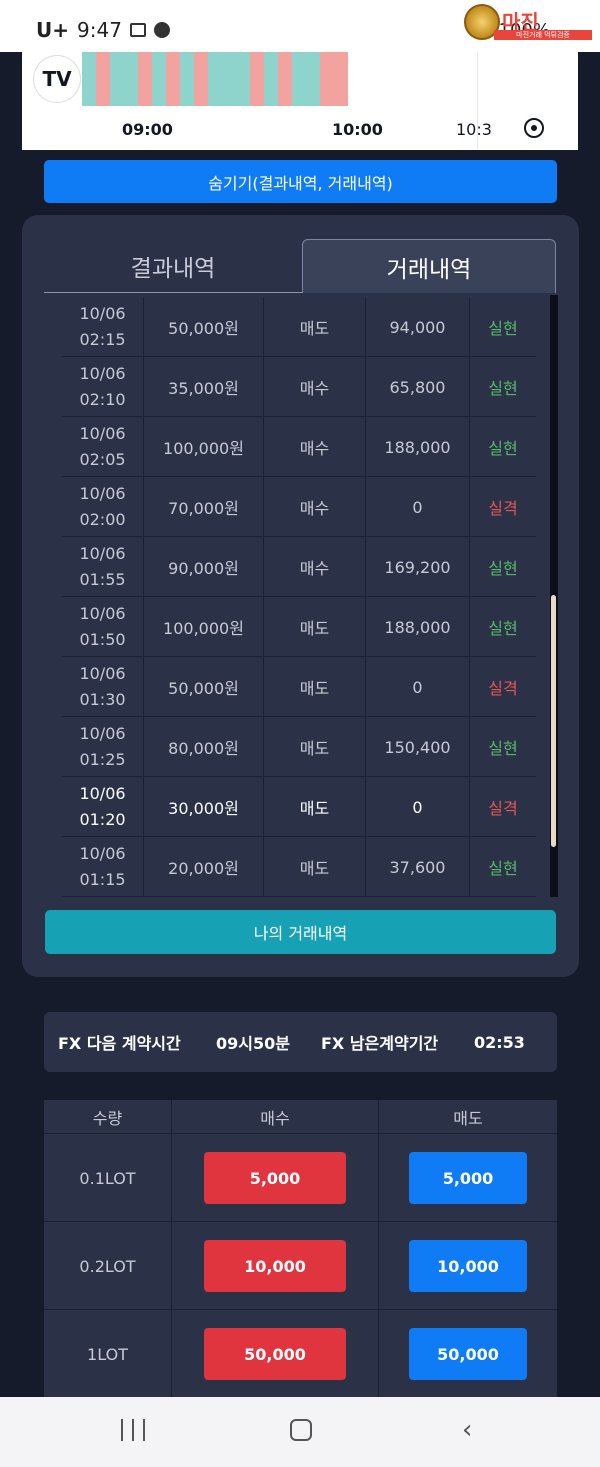  I want to click on contract-info: FX 다음 계약시간 09시50분 FX 남은계약기간 02:53, so click(300, 1042).